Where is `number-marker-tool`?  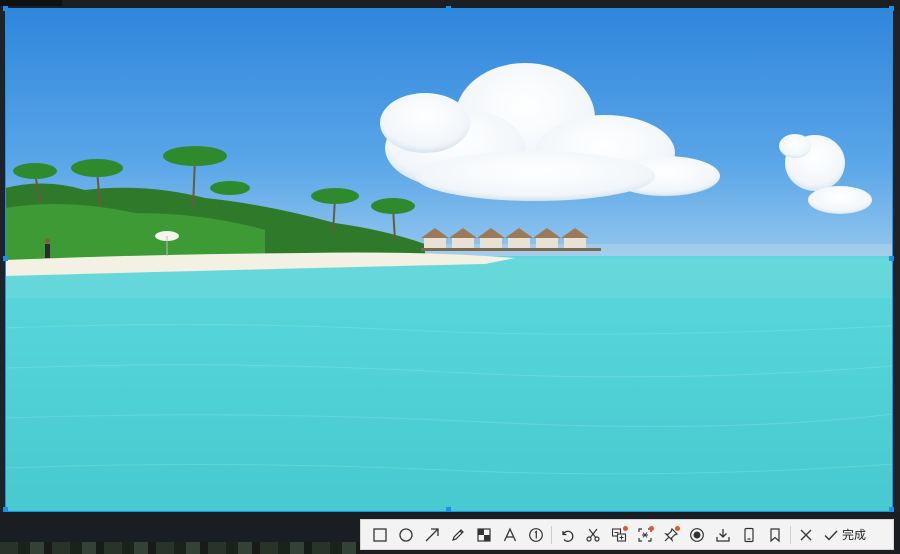
number-marker-tool is located at coordinates (536, 535).